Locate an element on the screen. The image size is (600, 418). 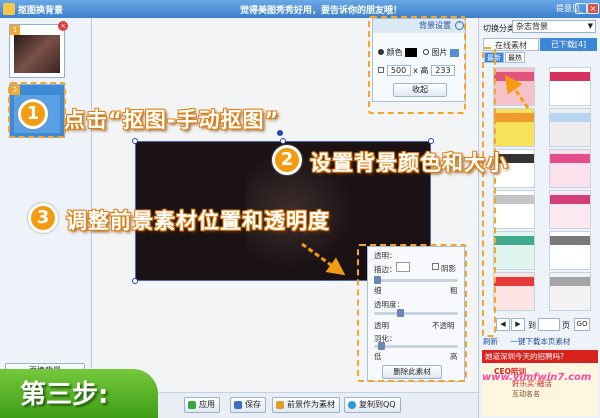
step-banner: 第三步: is located at coordinates (79, 393).